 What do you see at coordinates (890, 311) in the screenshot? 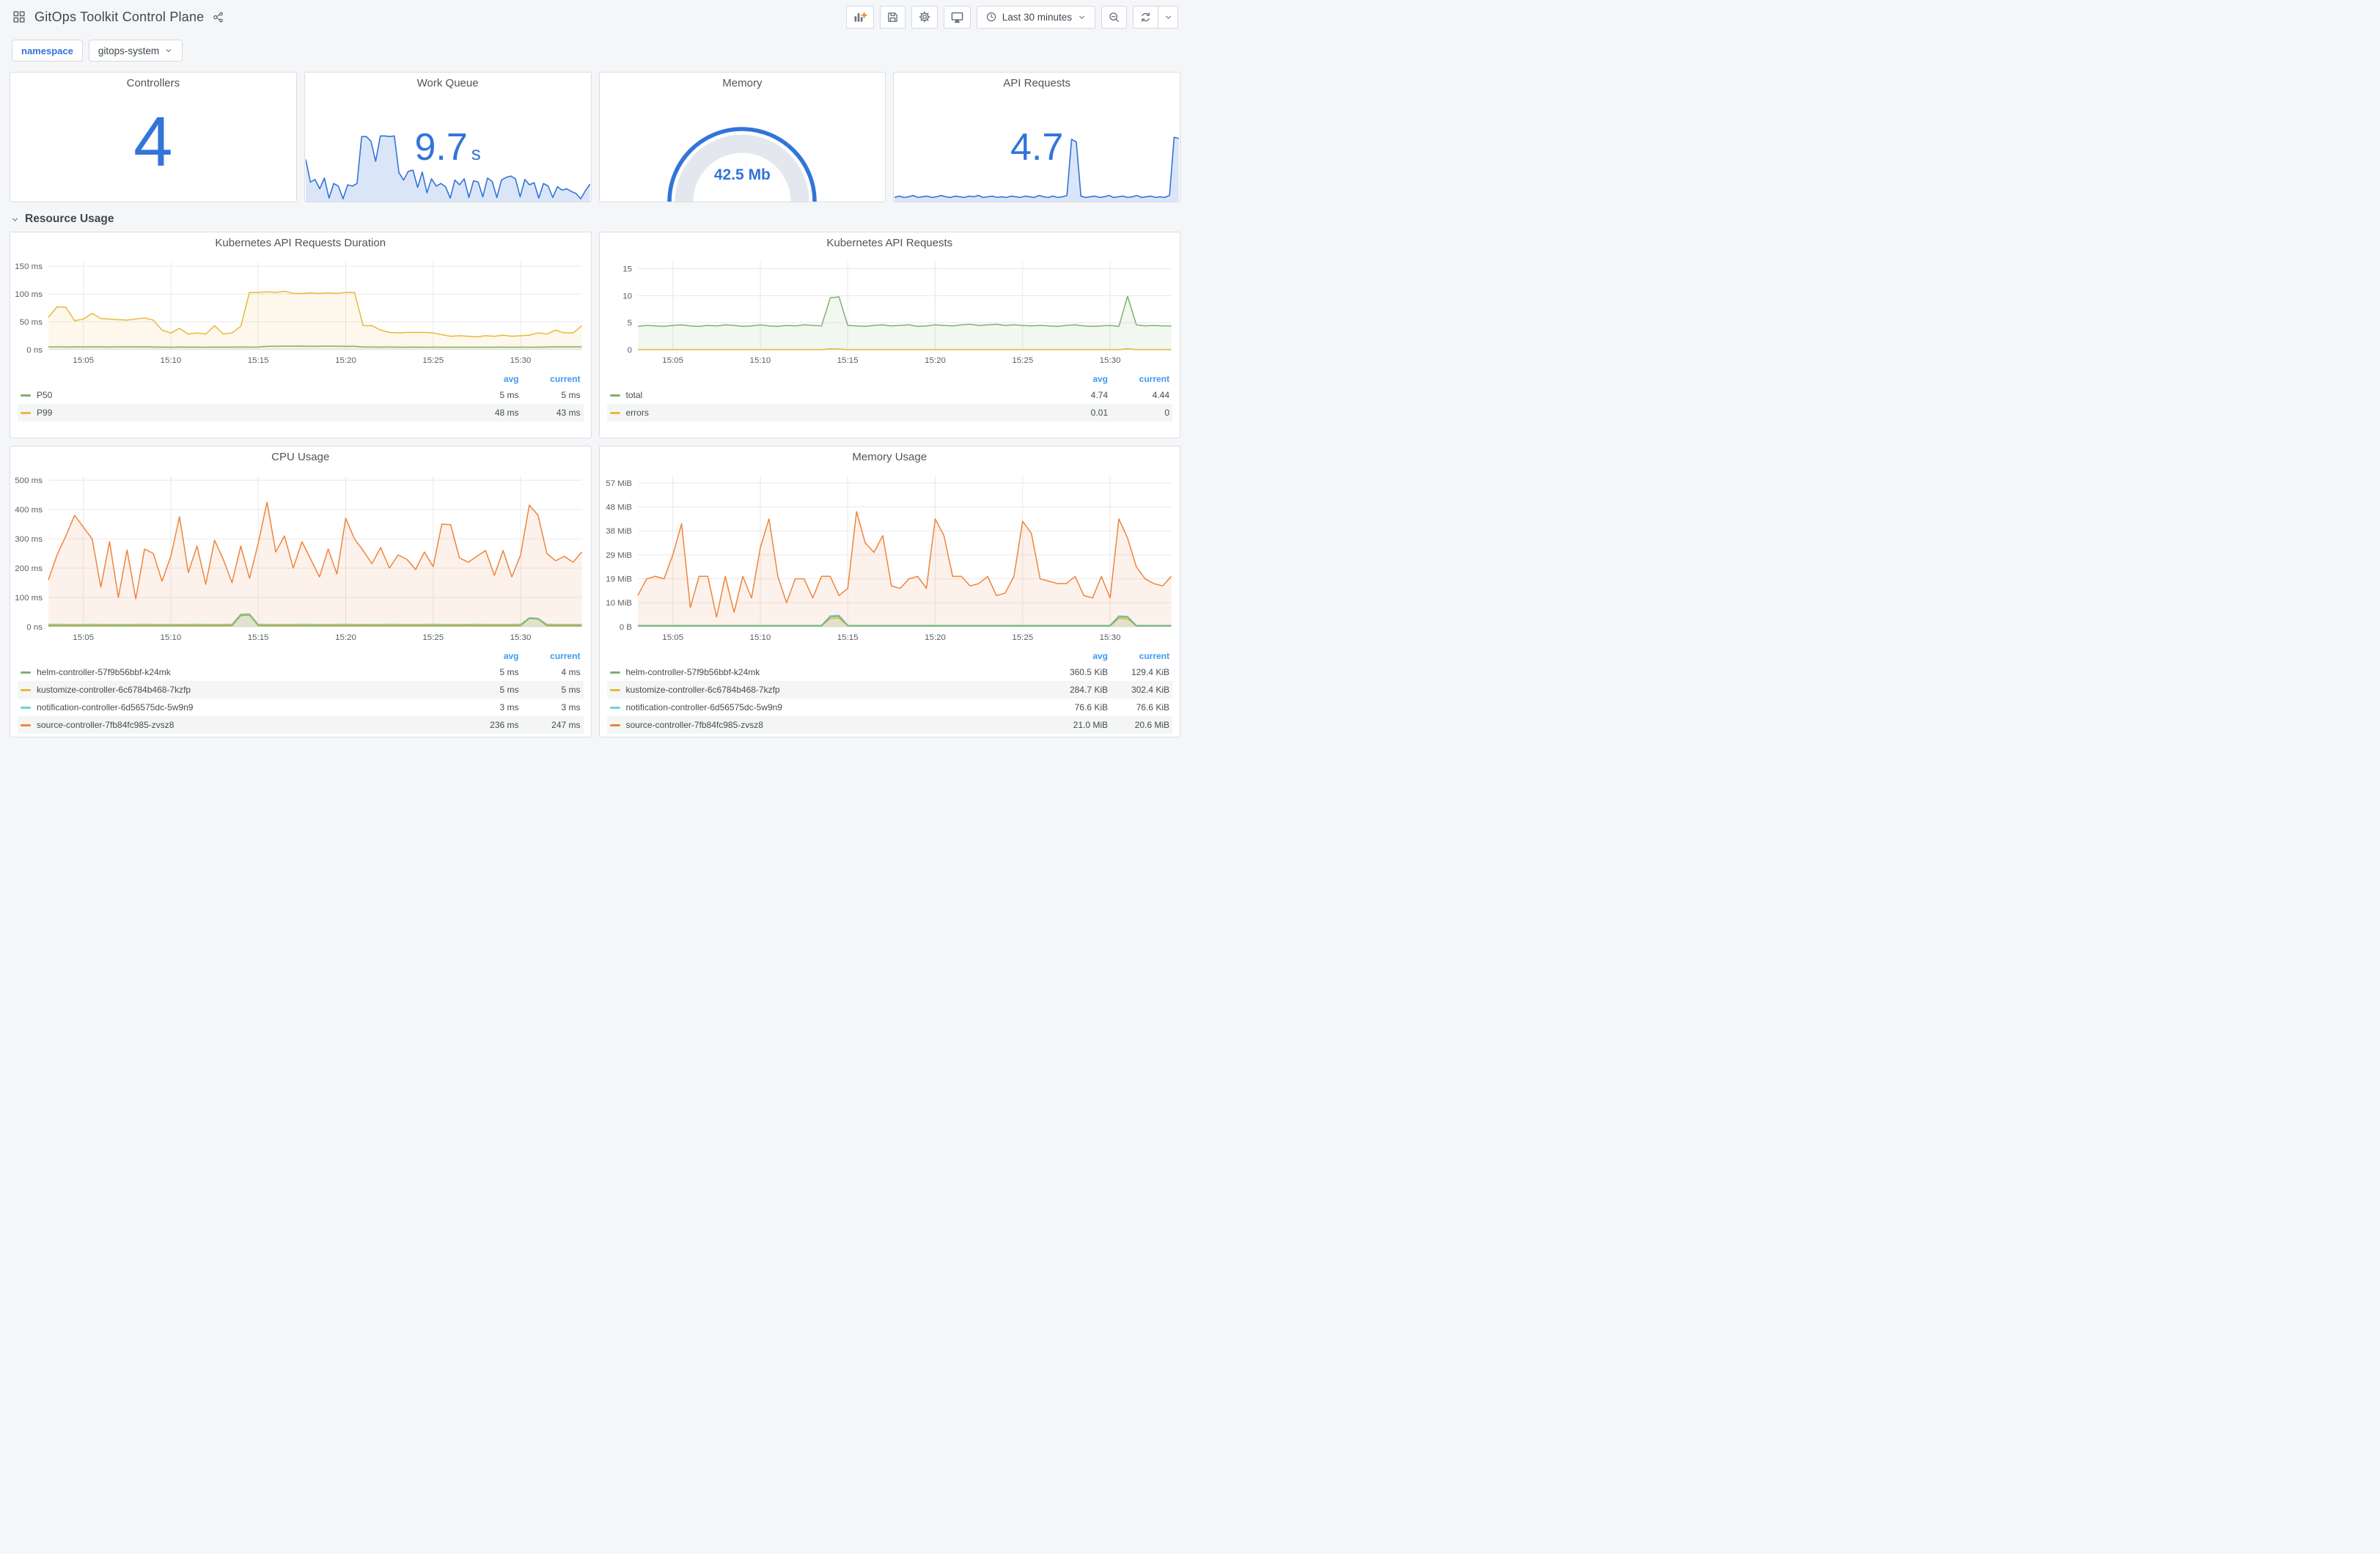
I see `timeseries-chart: 15:05 15:10 15:15 15:20 15:25 15:30 0 5 10 15` at bounding box center [890, 311].